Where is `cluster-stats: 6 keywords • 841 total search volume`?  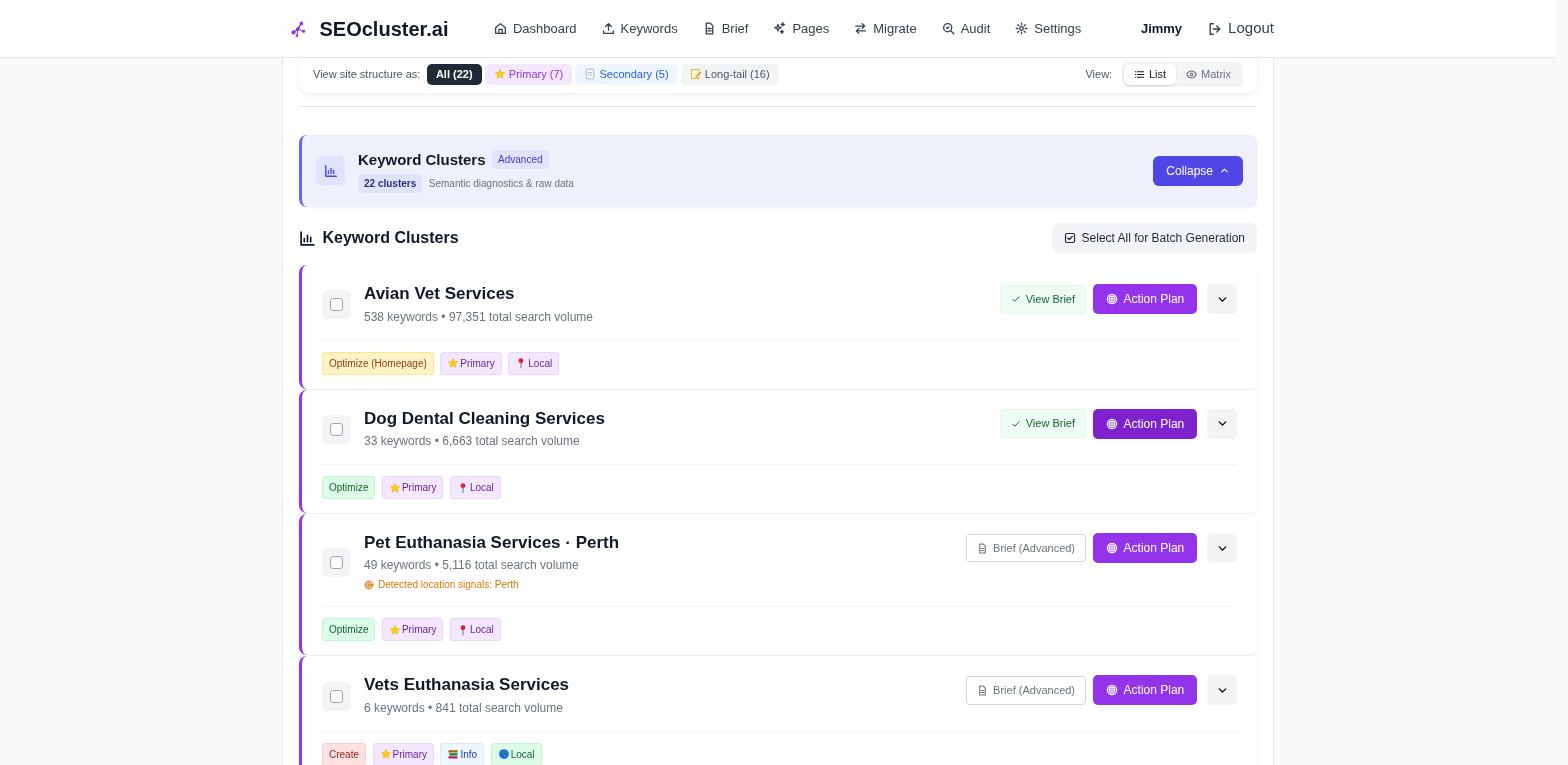 cluster-stats: 6 keywords • 841 total search volume is located at coordinates (464, 708).